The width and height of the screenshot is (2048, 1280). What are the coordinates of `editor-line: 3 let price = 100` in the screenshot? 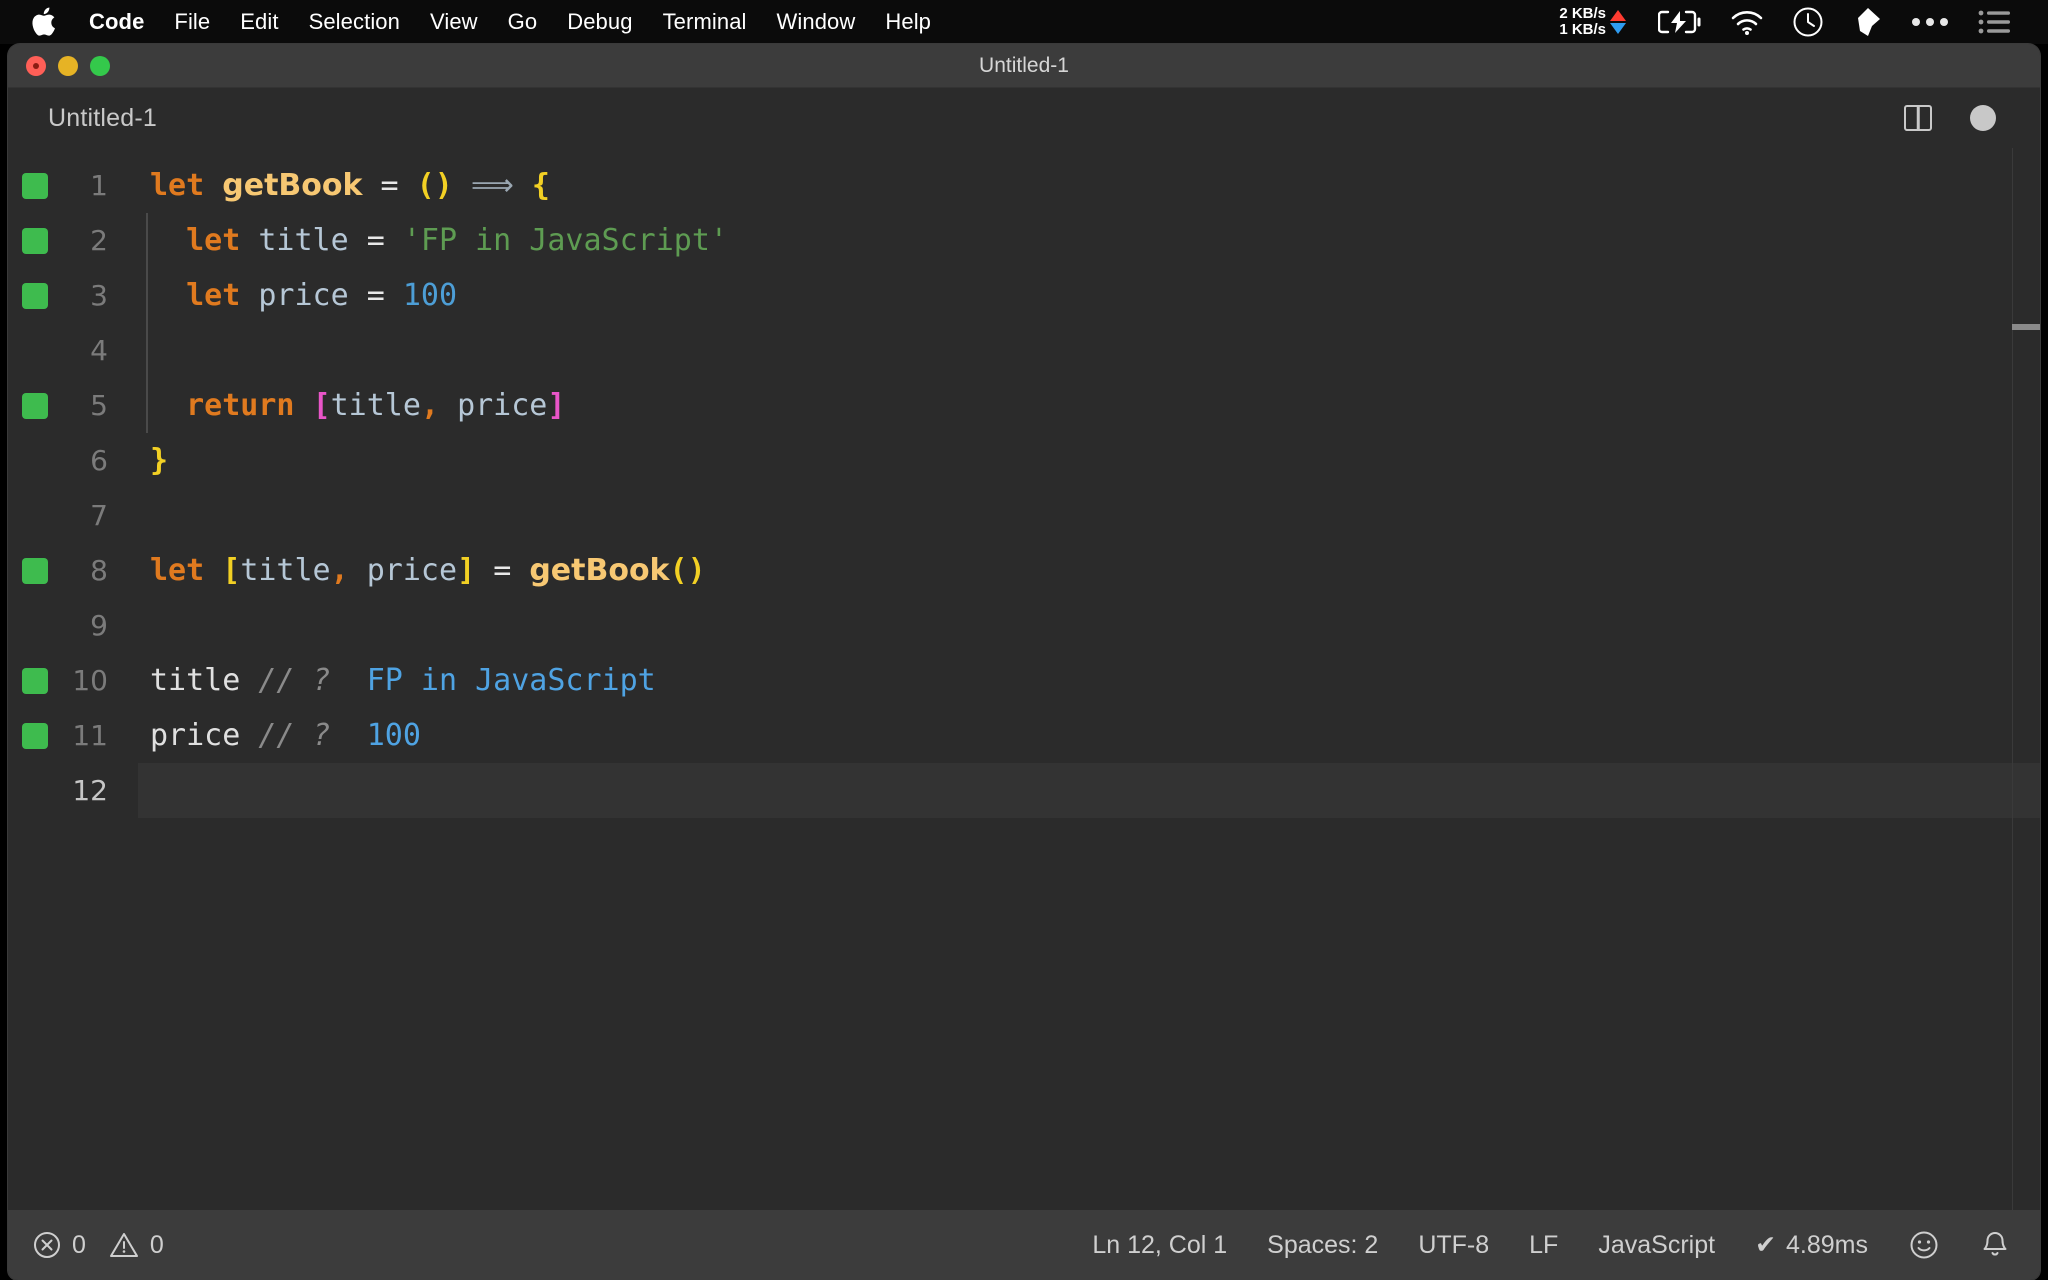 It's located at (1024, 295).